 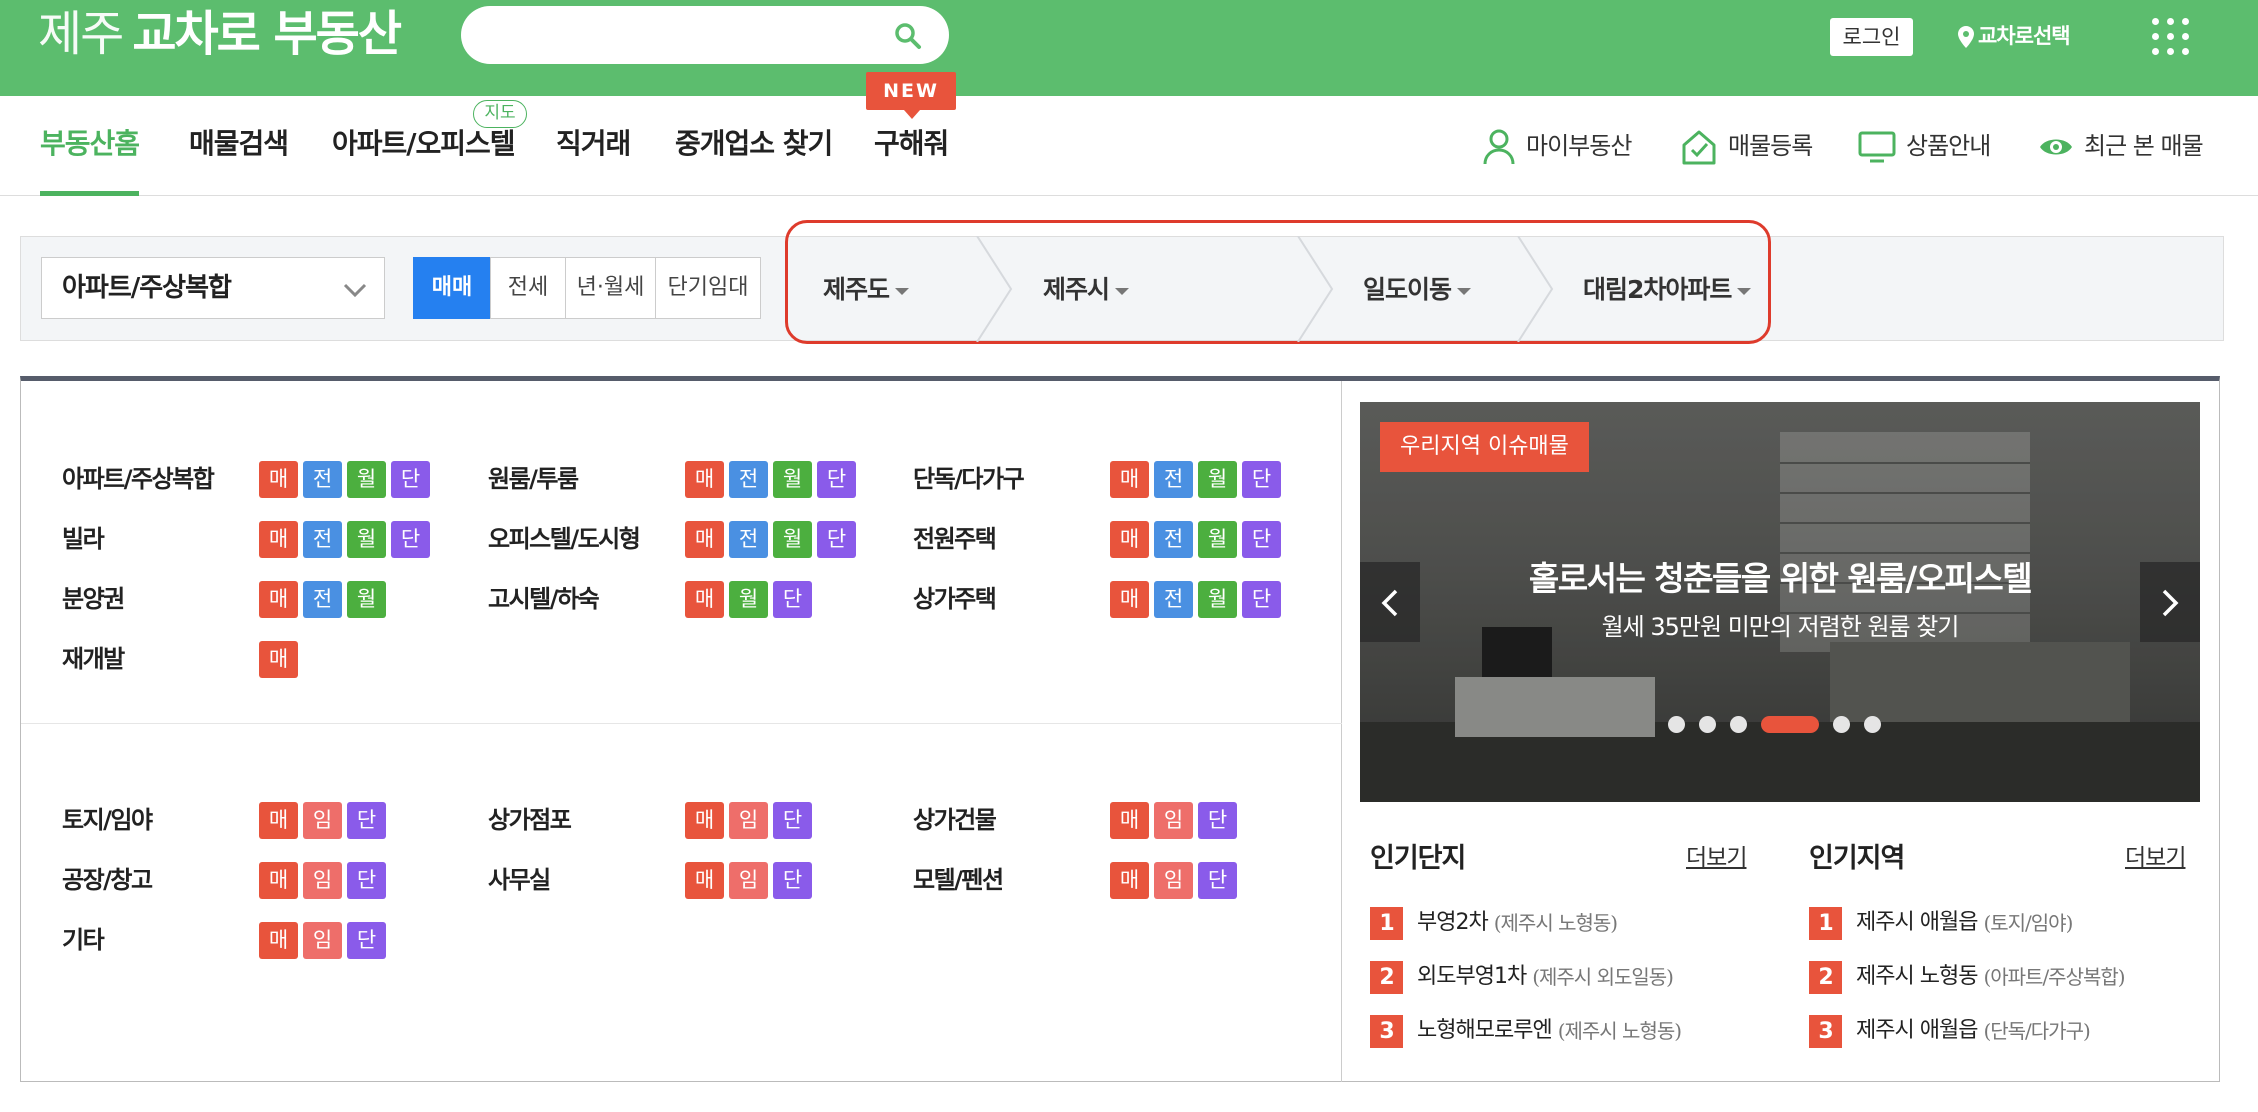 I want to click on category-label: 빌라, so click(x=83, y=539).